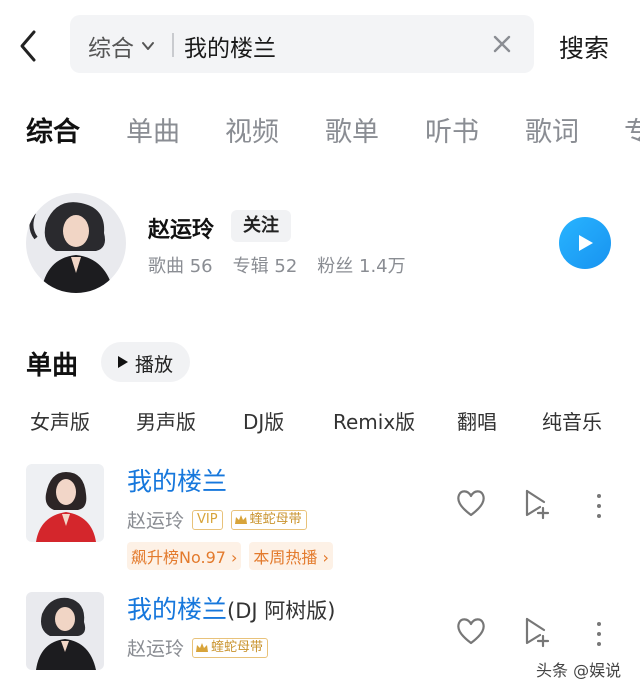 This screenshot has width=640, height=691. Describe the element at coordinates (477, 420) in the screenshot. I see `filter-cover: 翻唱` at that location.